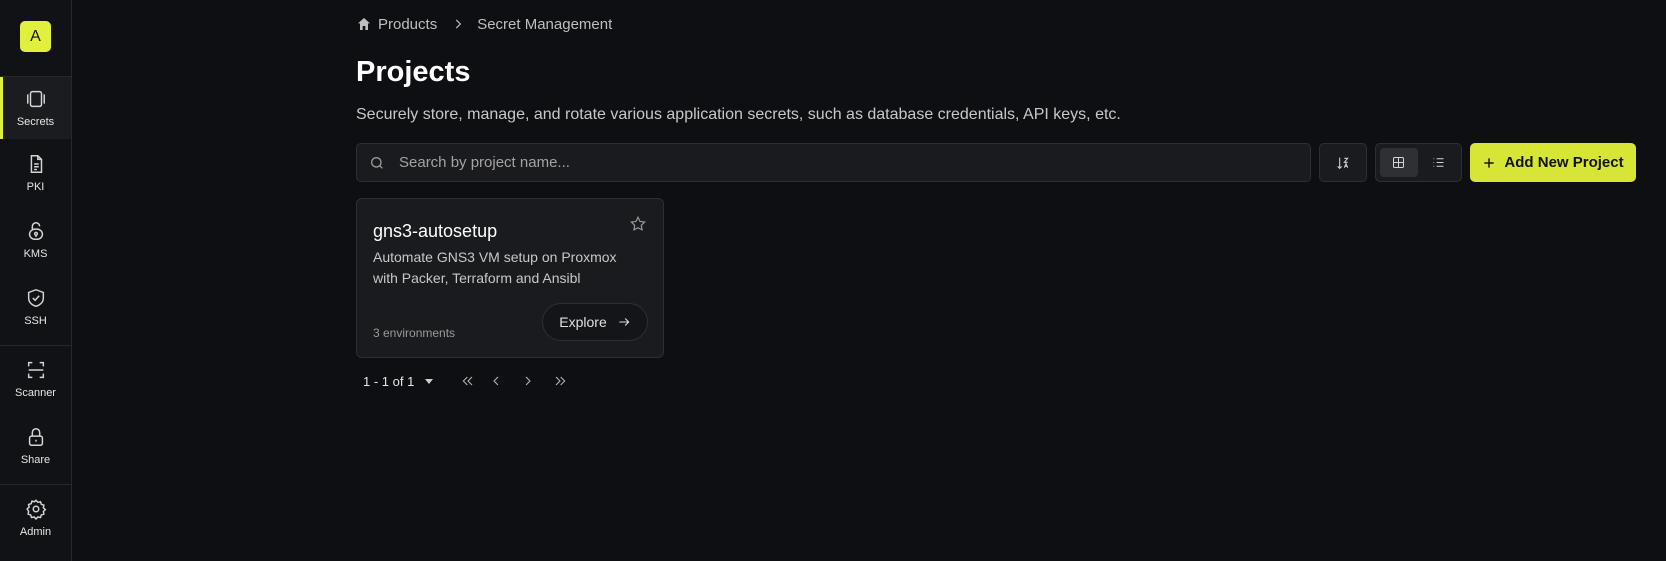 Image resolution: width=1666 pixels, height=561 pixels. I want to click on sidebar-item-secrets: Secrets, so click(35, 108).